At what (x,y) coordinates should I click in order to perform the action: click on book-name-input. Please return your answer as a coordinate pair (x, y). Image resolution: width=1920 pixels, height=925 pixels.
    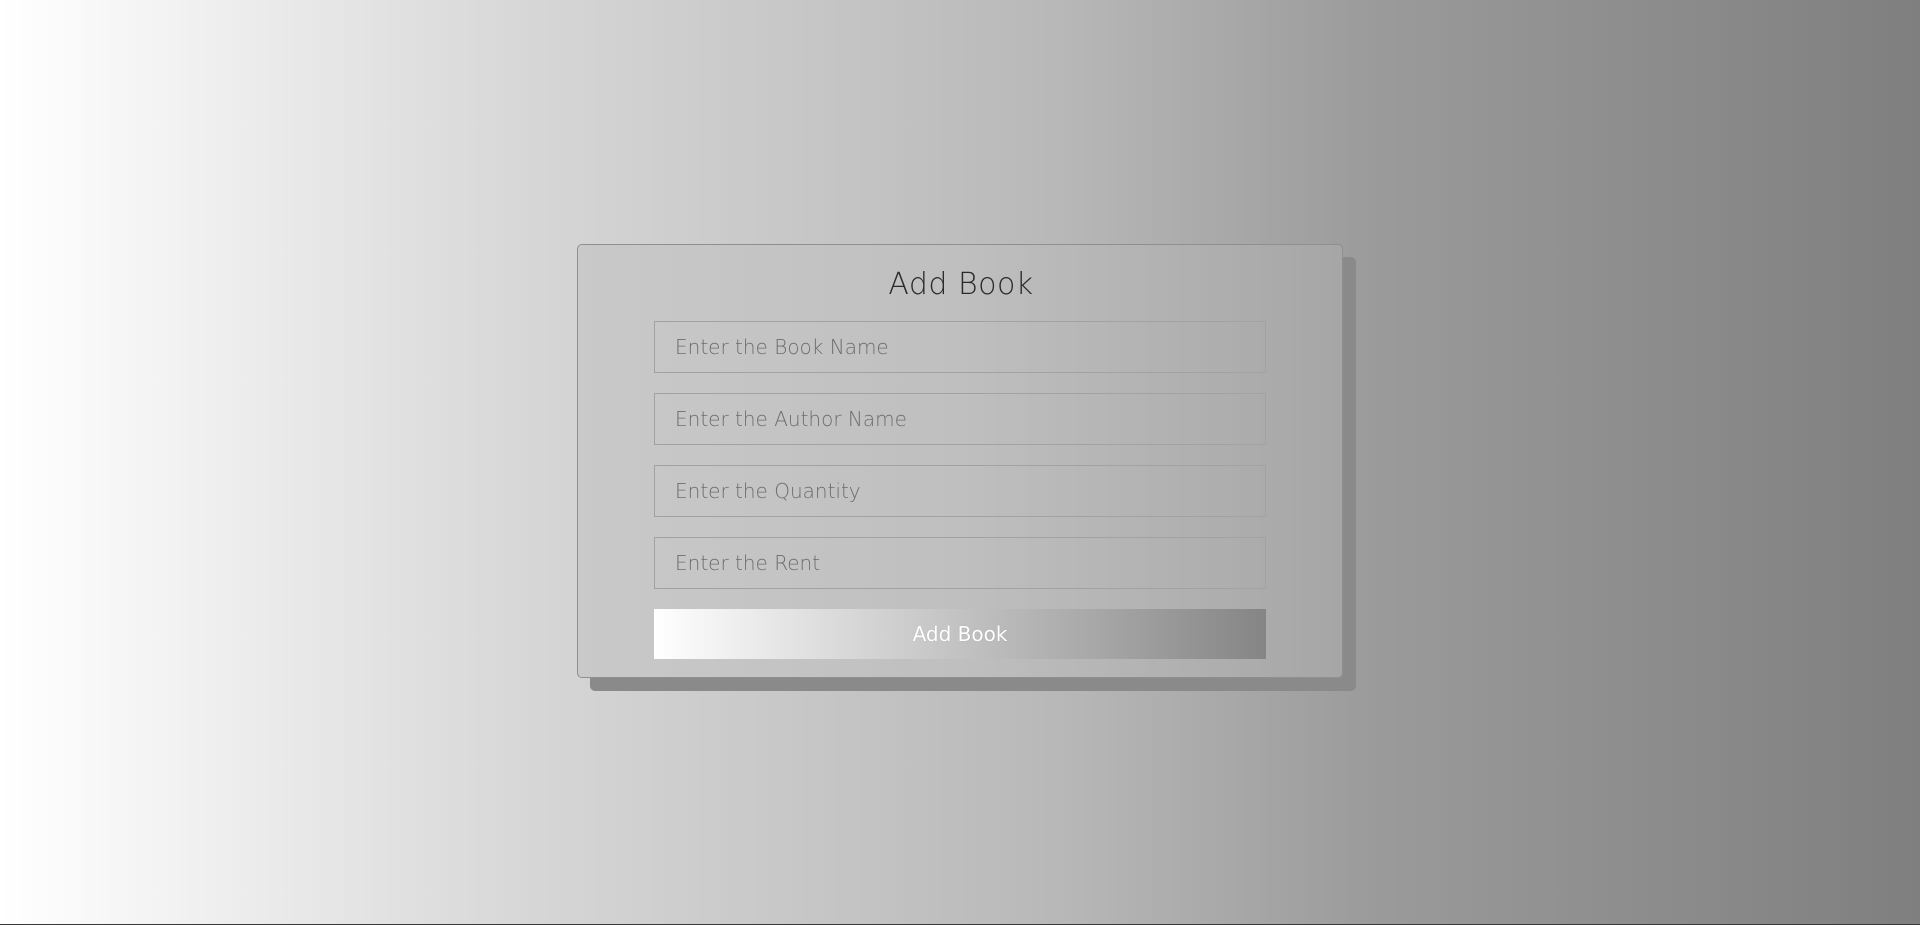
    Looking at the image, I should click on (960, 347).